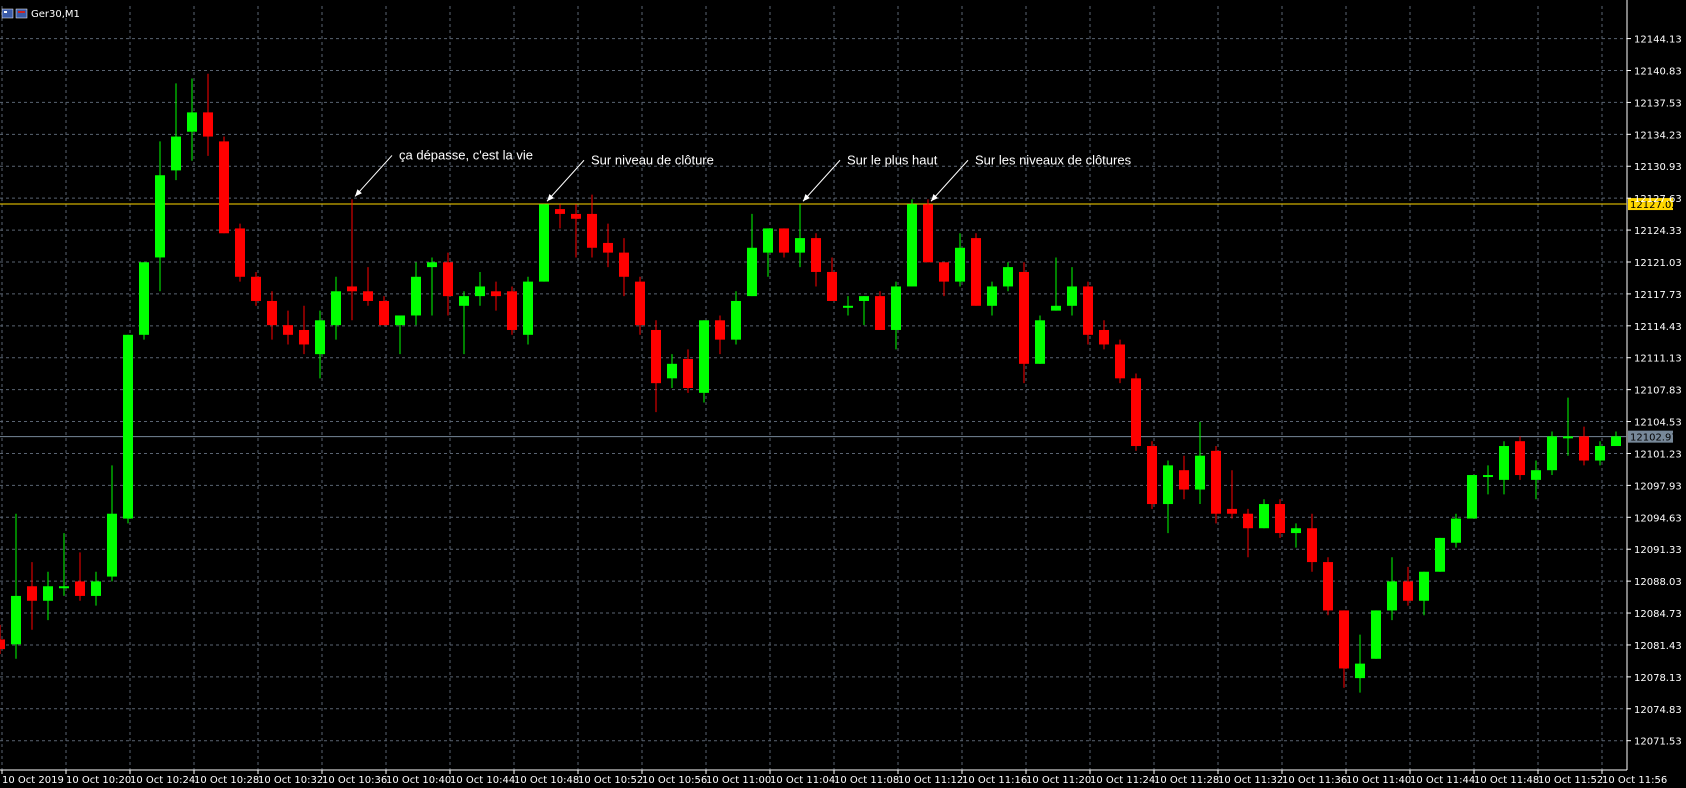  Describe the element at coordinates (1570, 780) in the screenshot. I see `time-tick-label: 10 Oct 11:52` at that location.